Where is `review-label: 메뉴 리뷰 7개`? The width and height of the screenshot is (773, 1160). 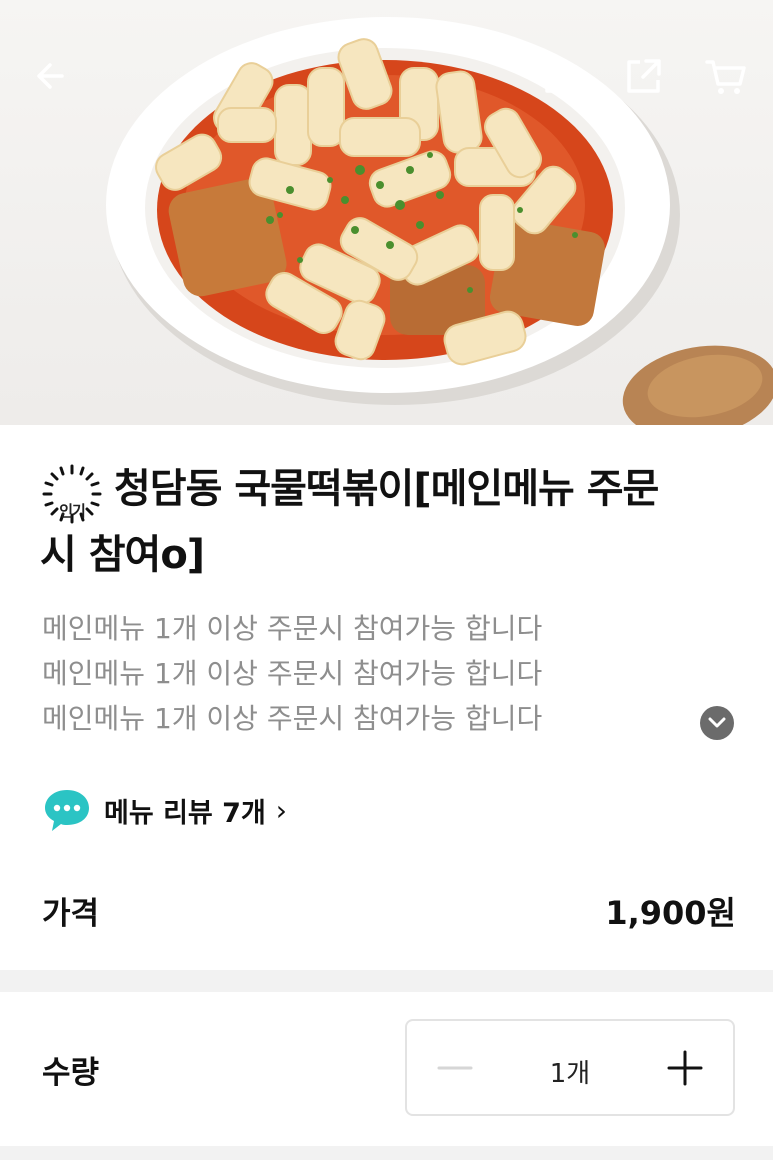
review-label: 메뉴 리뷰 7개 is located at coordinates (185, 813).